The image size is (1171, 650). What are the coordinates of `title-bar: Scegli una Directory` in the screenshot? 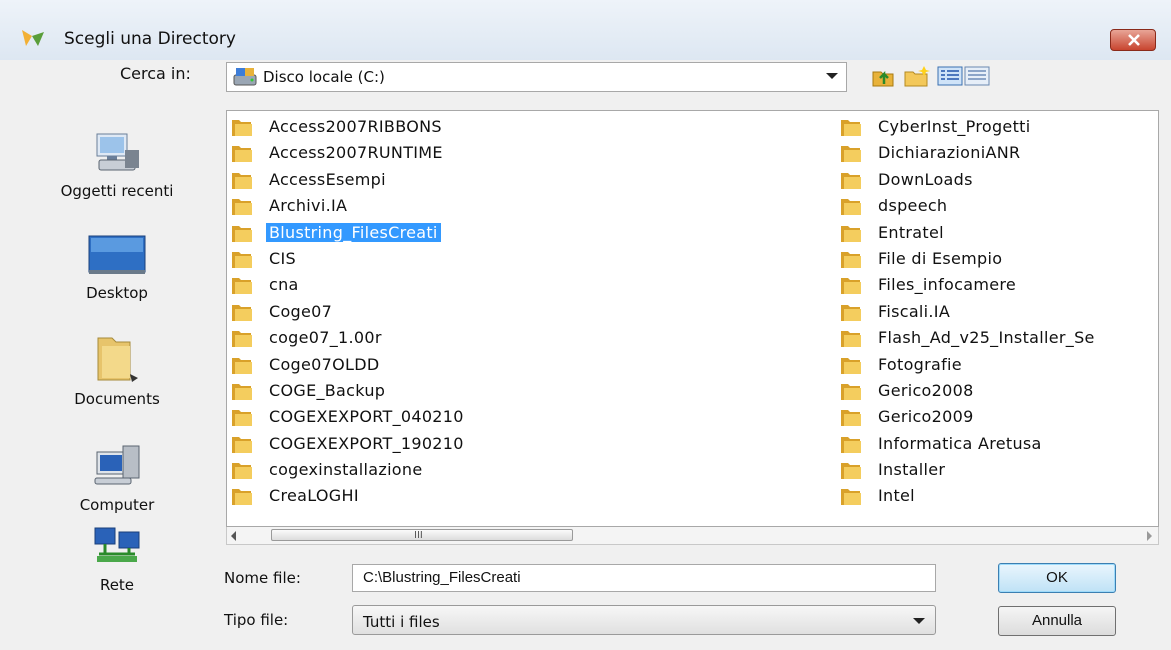 It's located at (585, 30).